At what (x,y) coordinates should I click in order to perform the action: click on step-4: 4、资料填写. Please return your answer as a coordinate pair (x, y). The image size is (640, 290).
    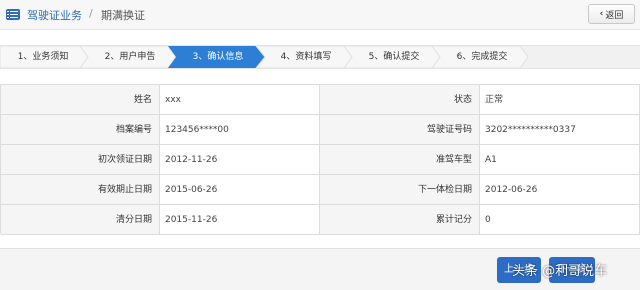
    Looking at the image, I should click on (306, 57).